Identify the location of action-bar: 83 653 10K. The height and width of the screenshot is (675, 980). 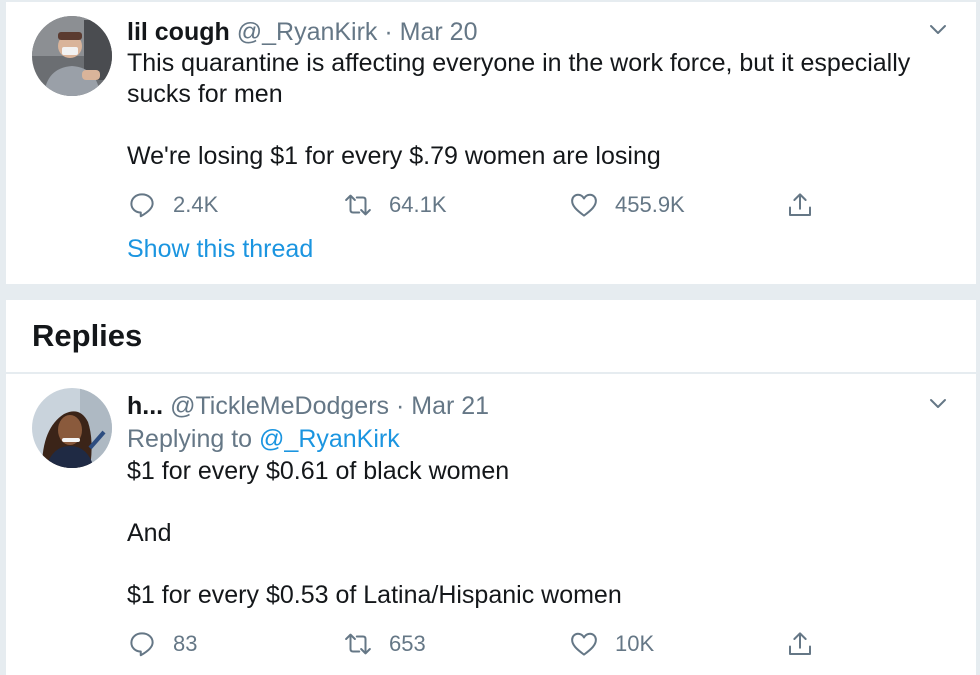
(487, 644).